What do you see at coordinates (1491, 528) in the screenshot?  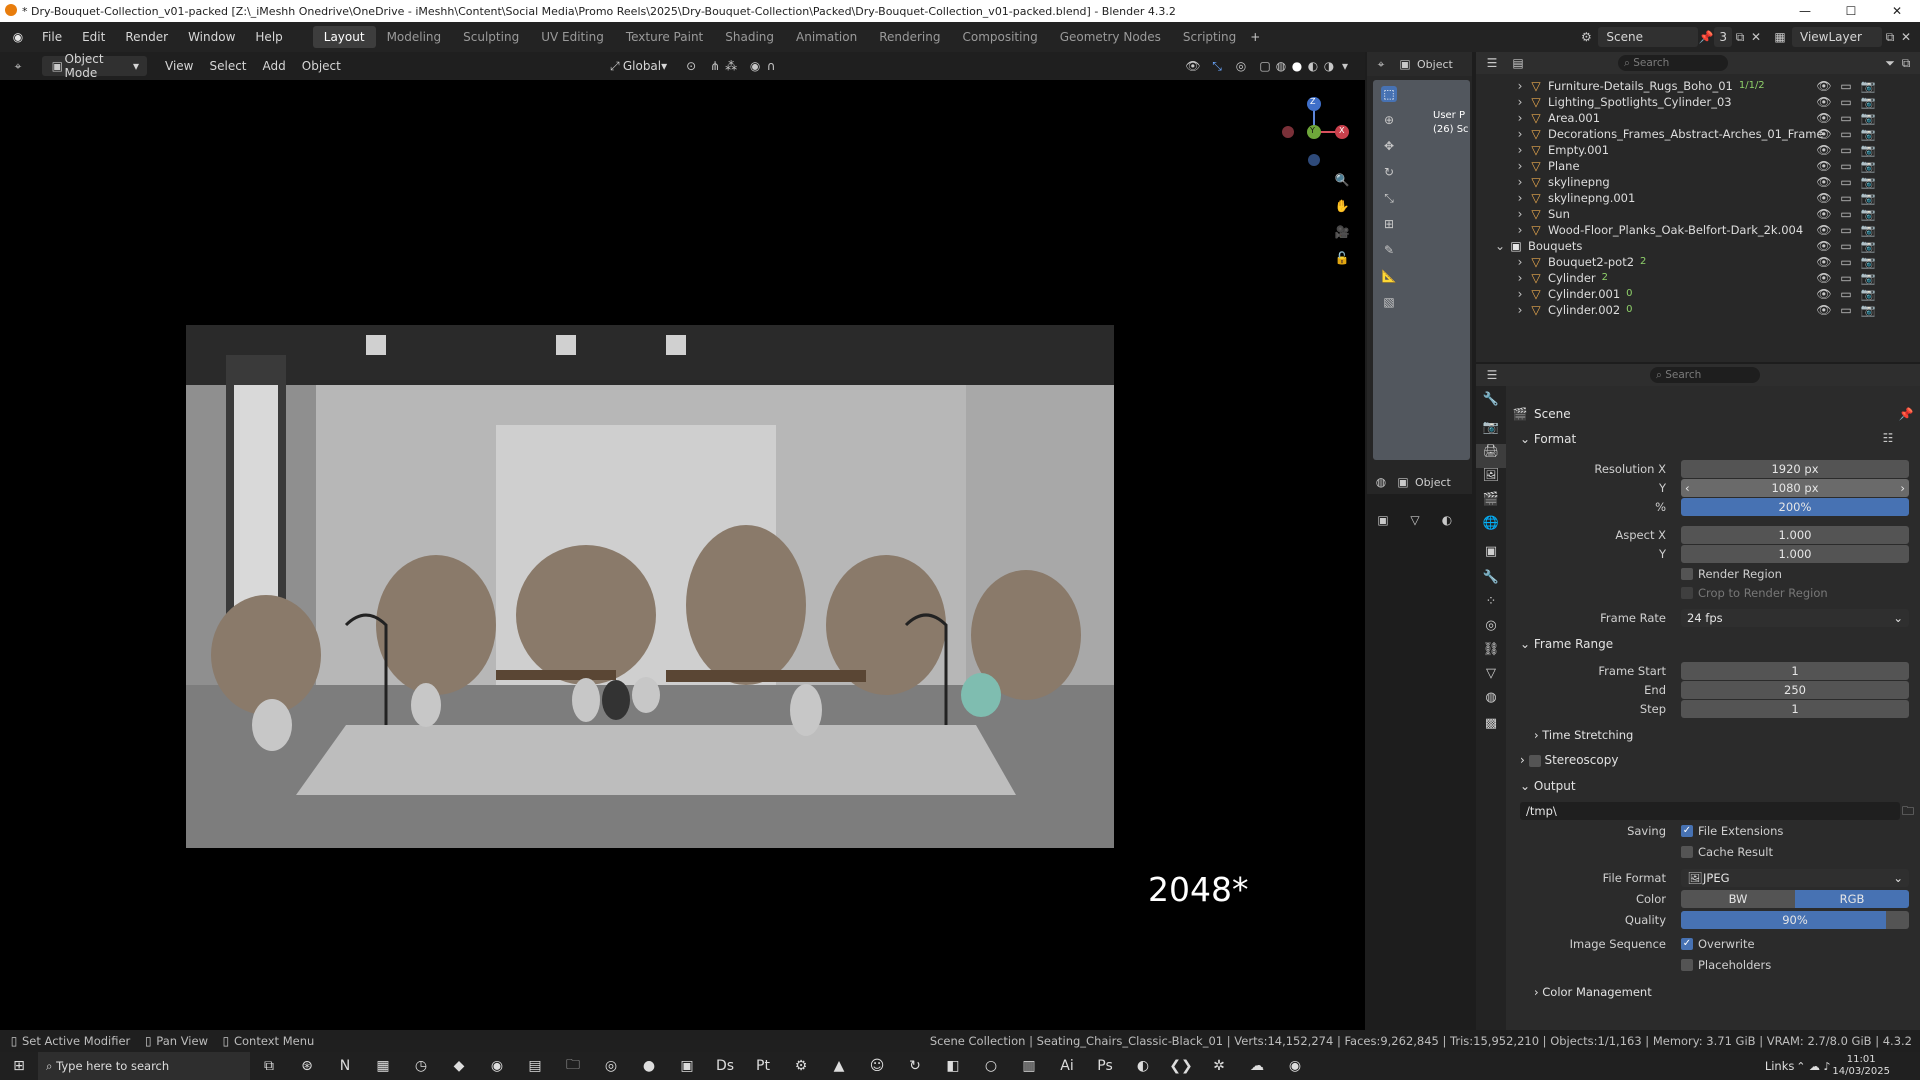 I see `world-tab-icon: 🌐` at bounding box center [1491, 528].